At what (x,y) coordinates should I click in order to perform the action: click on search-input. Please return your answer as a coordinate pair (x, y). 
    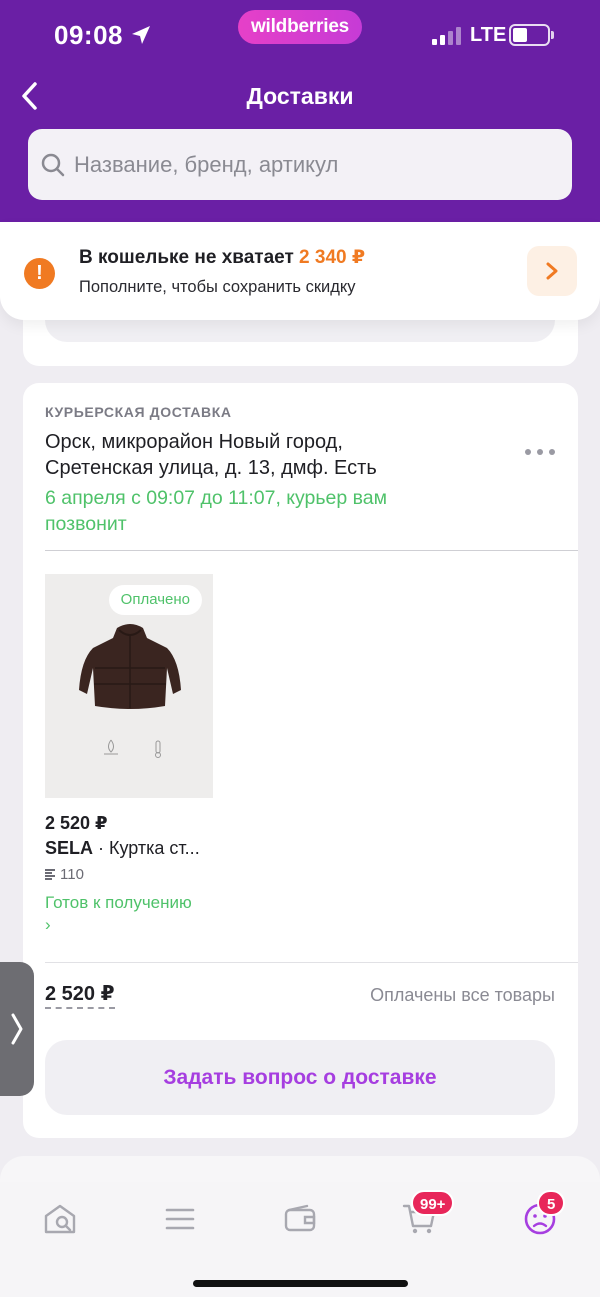
    Looking at the image, I should click on (314, 164).